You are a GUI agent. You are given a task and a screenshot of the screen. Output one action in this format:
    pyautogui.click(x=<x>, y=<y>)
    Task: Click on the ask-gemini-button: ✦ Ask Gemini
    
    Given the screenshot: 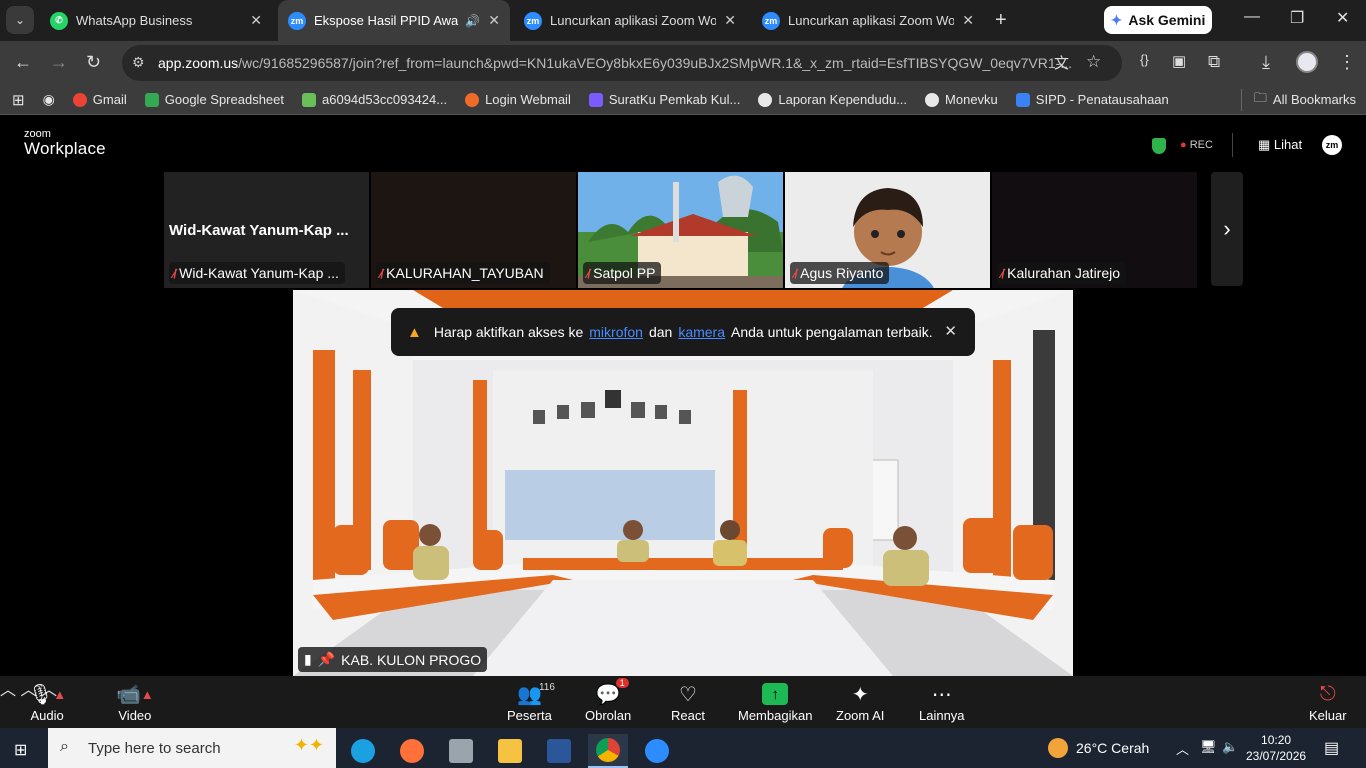 What is the action you would take?
    pyautogui.click(x=1158, y=20)
    